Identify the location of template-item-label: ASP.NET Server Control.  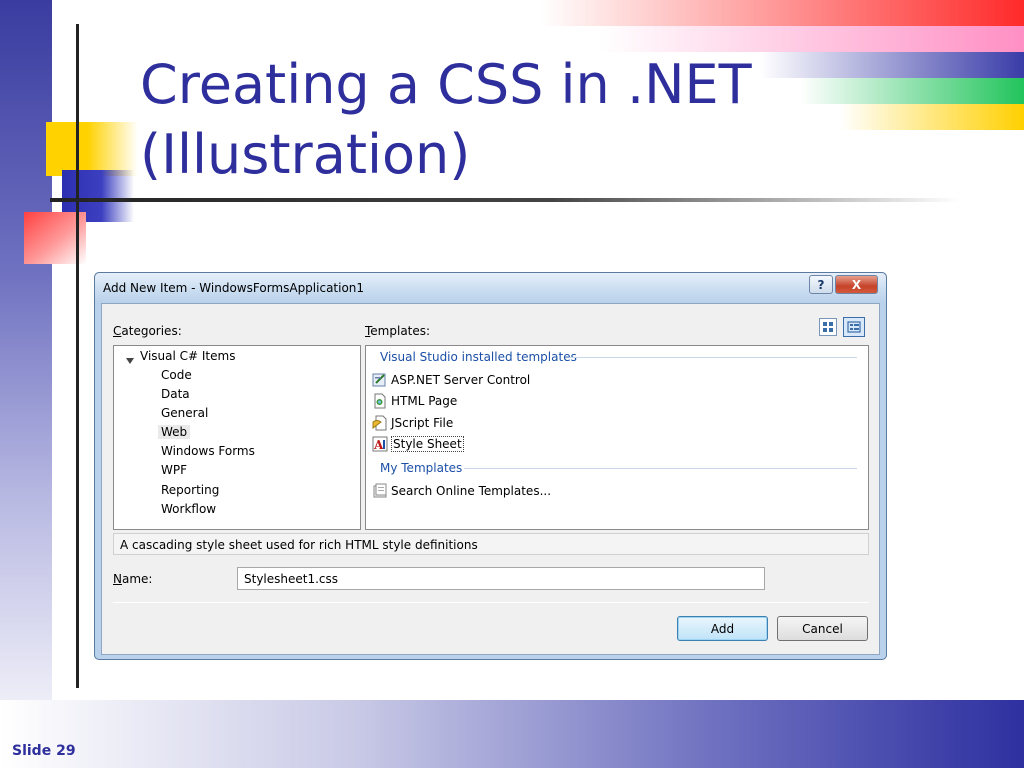
(461, 380).